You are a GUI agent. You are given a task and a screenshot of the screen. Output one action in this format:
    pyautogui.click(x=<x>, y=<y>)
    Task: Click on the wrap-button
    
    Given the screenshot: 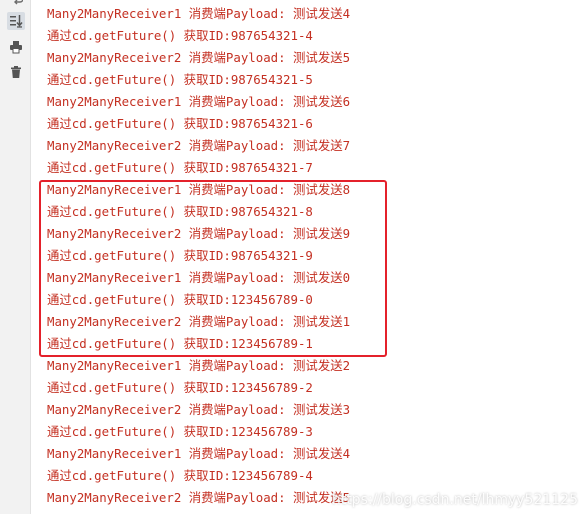 What is the action you would take?
    pyautogui.click(x=16, y=4)
    